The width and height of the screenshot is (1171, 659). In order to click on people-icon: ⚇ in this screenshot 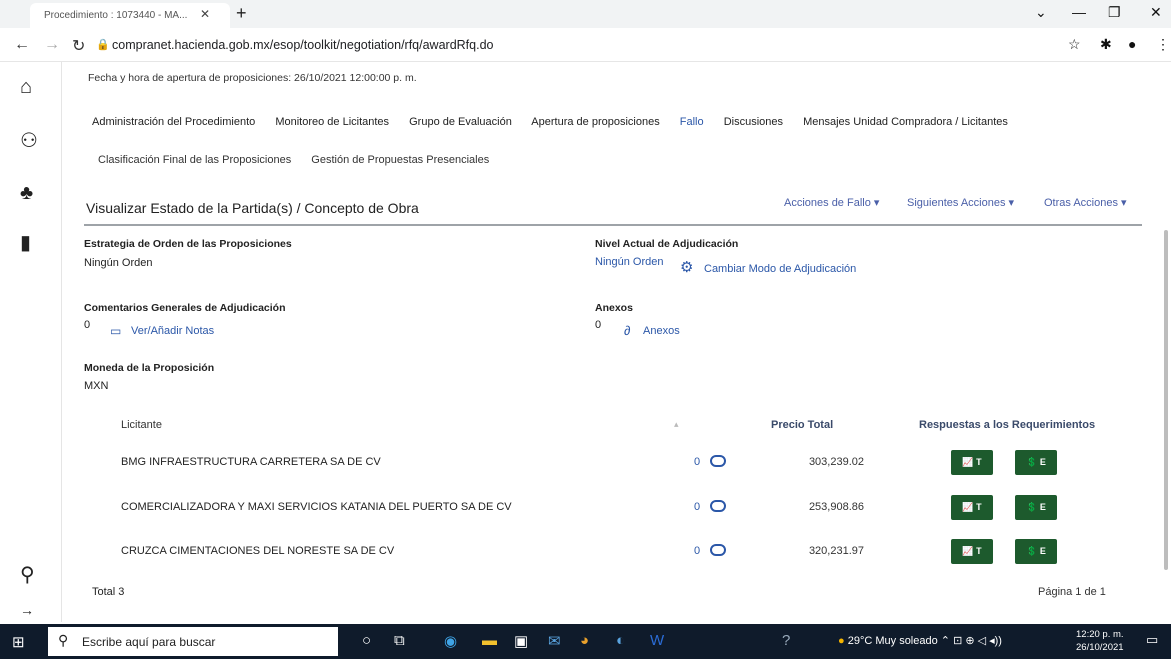, I will do `click(29, 140)`.